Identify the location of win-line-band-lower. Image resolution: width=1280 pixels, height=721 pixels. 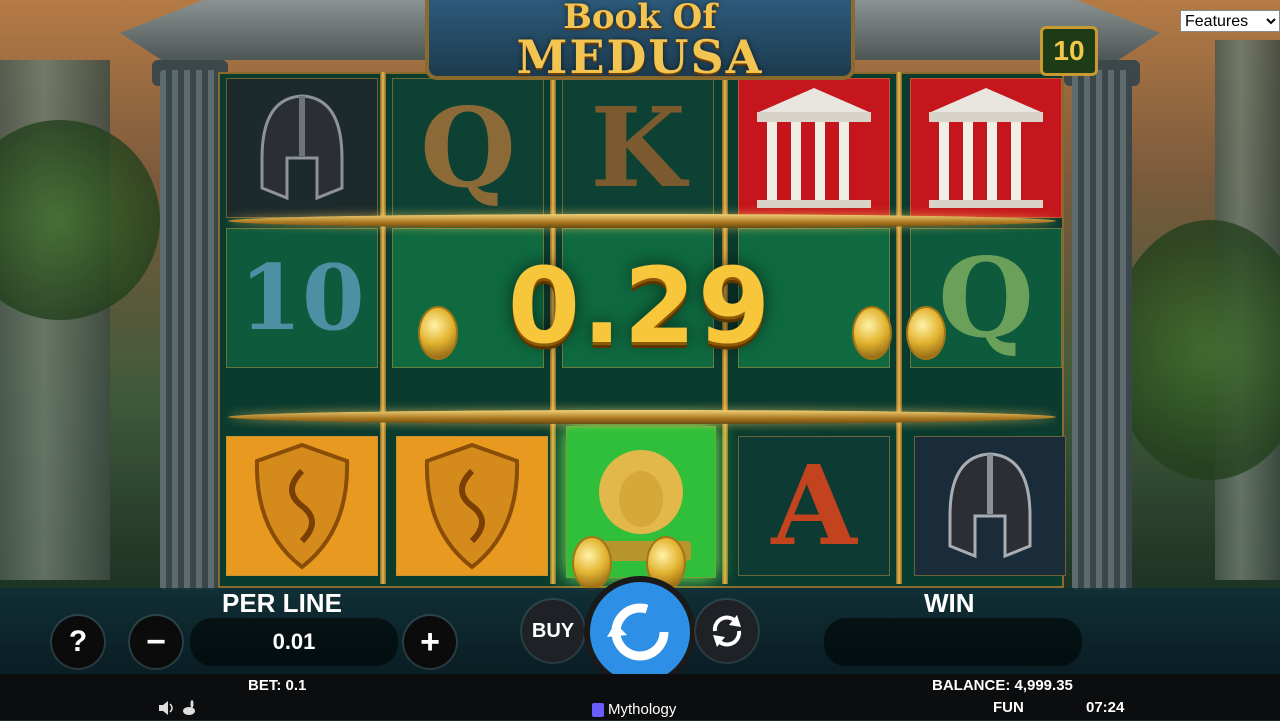
(642, 417).